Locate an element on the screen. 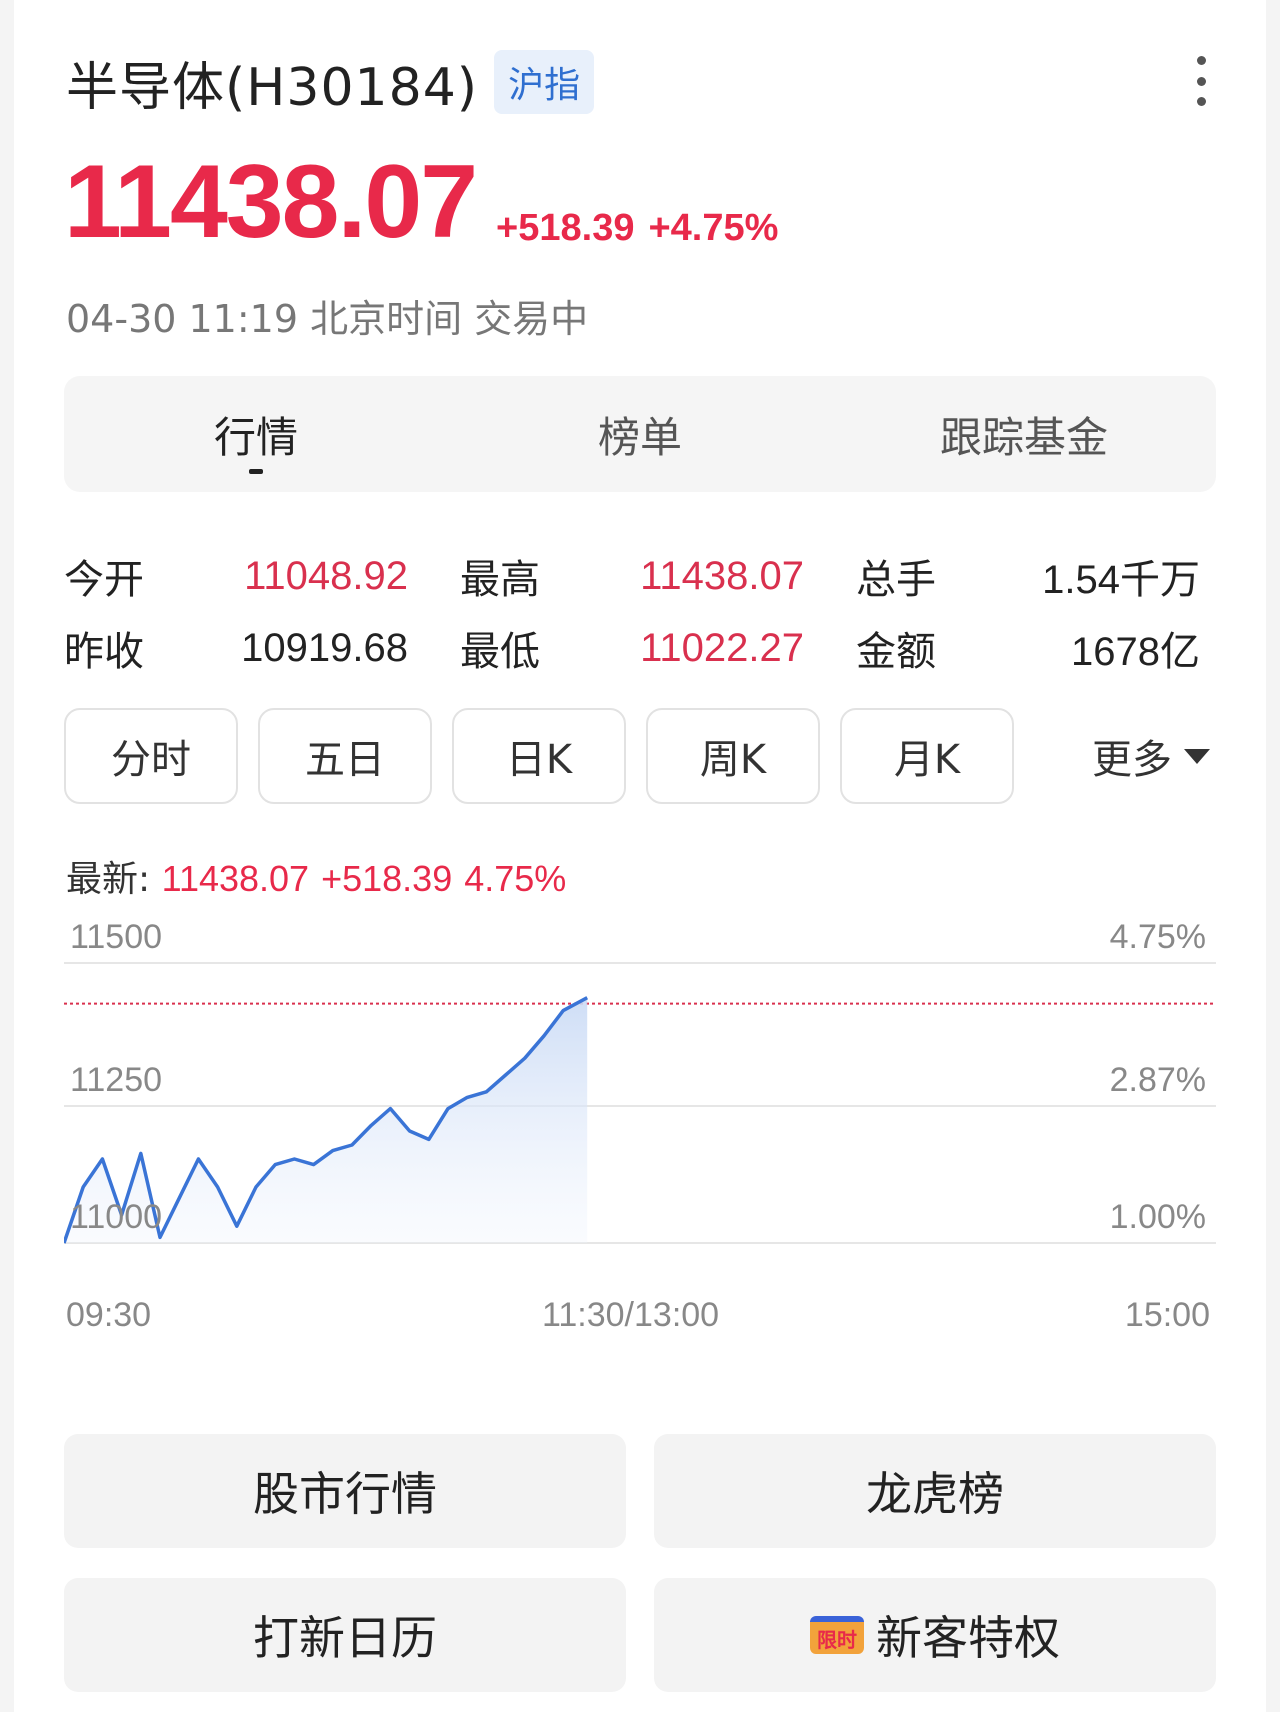  stat-value: 11022.27 is located at coordinates (722, 647).